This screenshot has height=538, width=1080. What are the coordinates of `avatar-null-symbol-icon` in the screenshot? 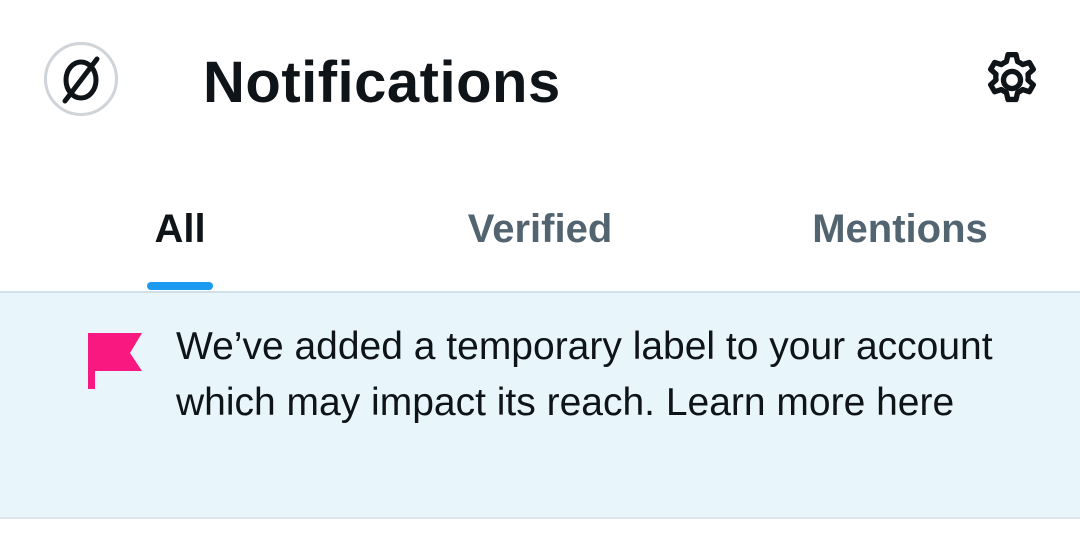 It's located at (81, 80).